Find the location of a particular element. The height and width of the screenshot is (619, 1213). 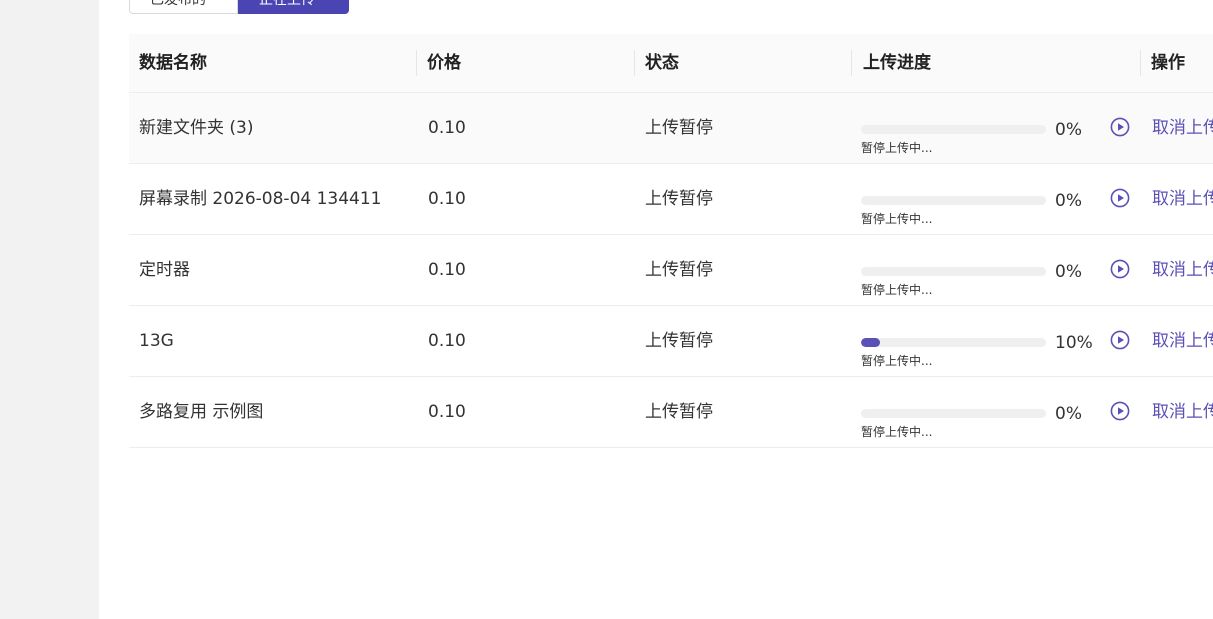

table-row: 定时器 0.10 上传暂停 0% 暂停上传中... 取消上传 is located at coordinates (671, 270).